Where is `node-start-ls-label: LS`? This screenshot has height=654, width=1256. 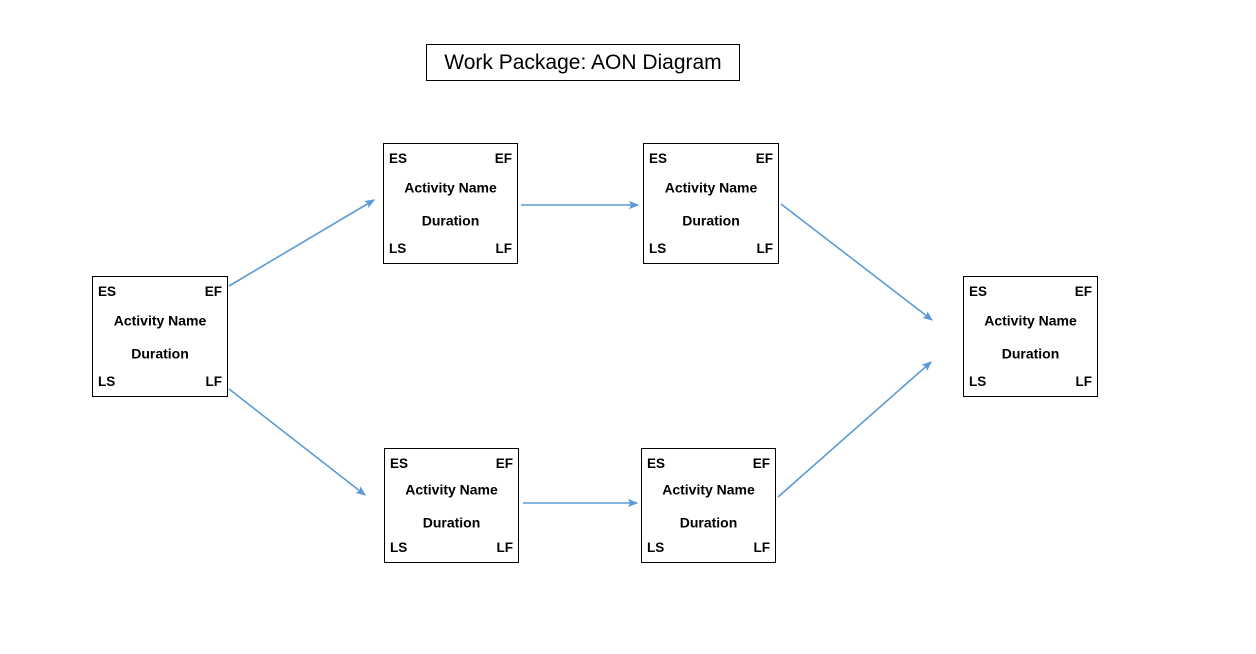
node-start-ls-label: LS is located at coordinates (107, 381).